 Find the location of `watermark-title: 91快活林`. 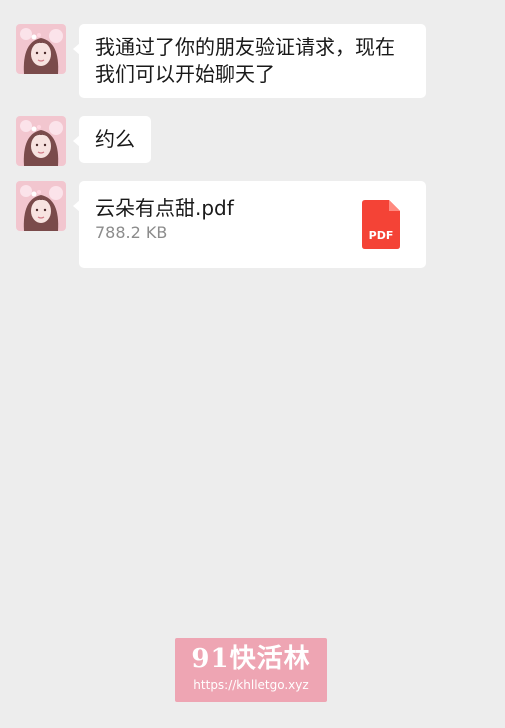

watermark-title: 91快活林 is located at coordinates (251, 659).